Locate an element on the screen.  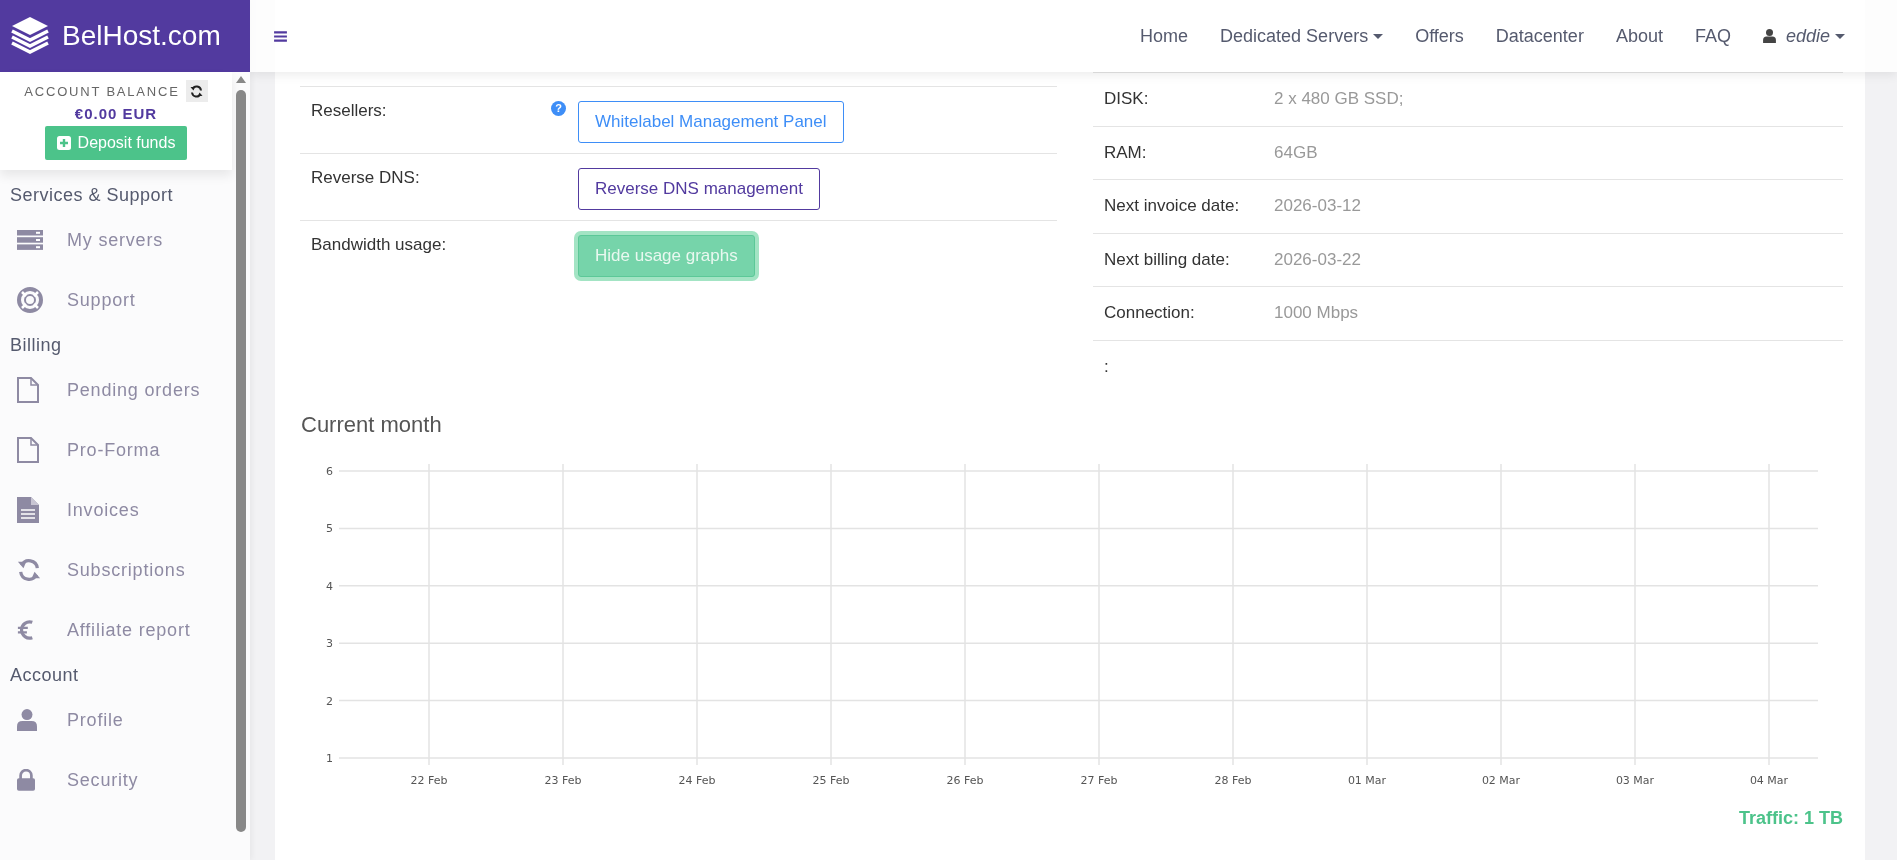
nav-link: Home is located at coordinates (1164, 36).